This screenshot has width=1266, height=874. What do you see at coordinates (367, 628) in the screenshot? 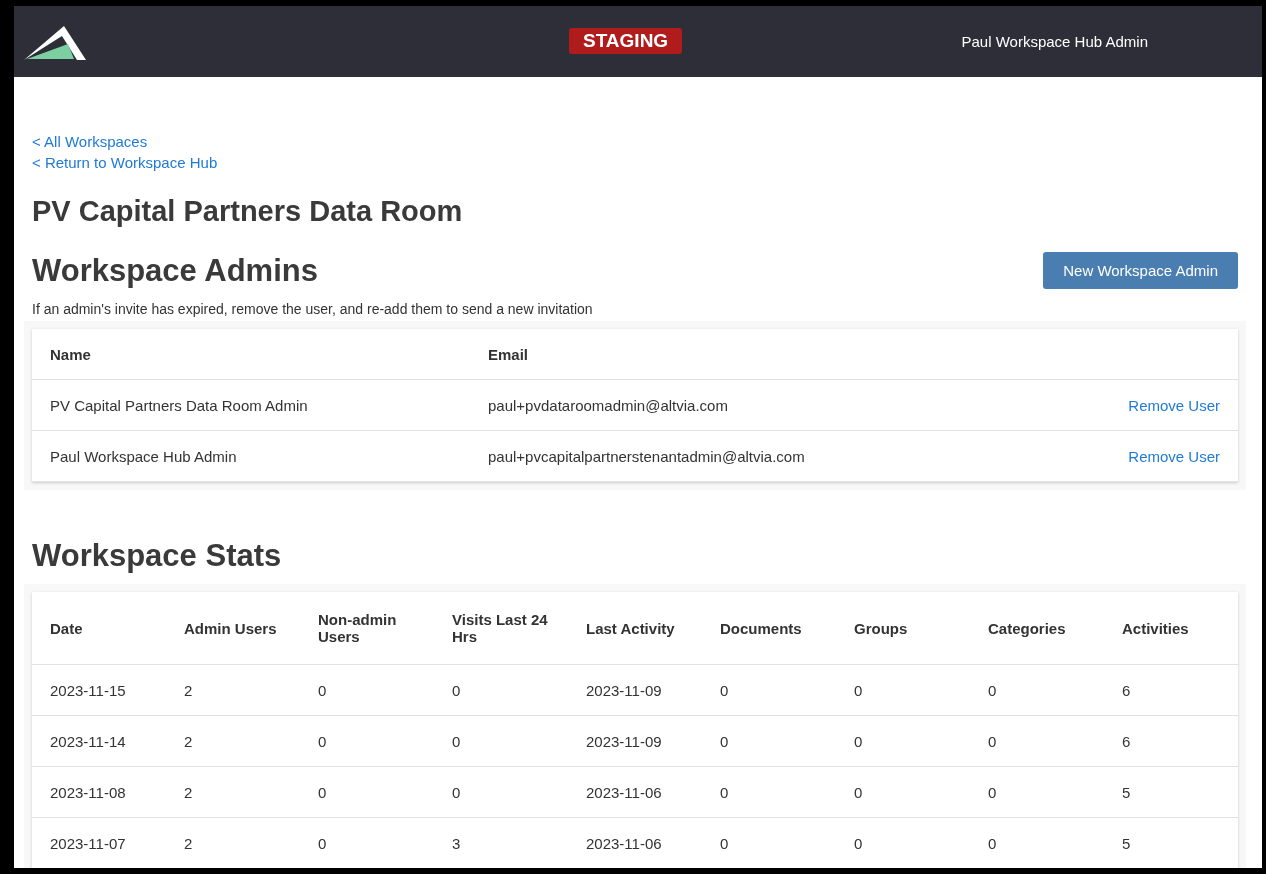
I see `column-header: Non-admin Users` at bounding box center [367, 628].